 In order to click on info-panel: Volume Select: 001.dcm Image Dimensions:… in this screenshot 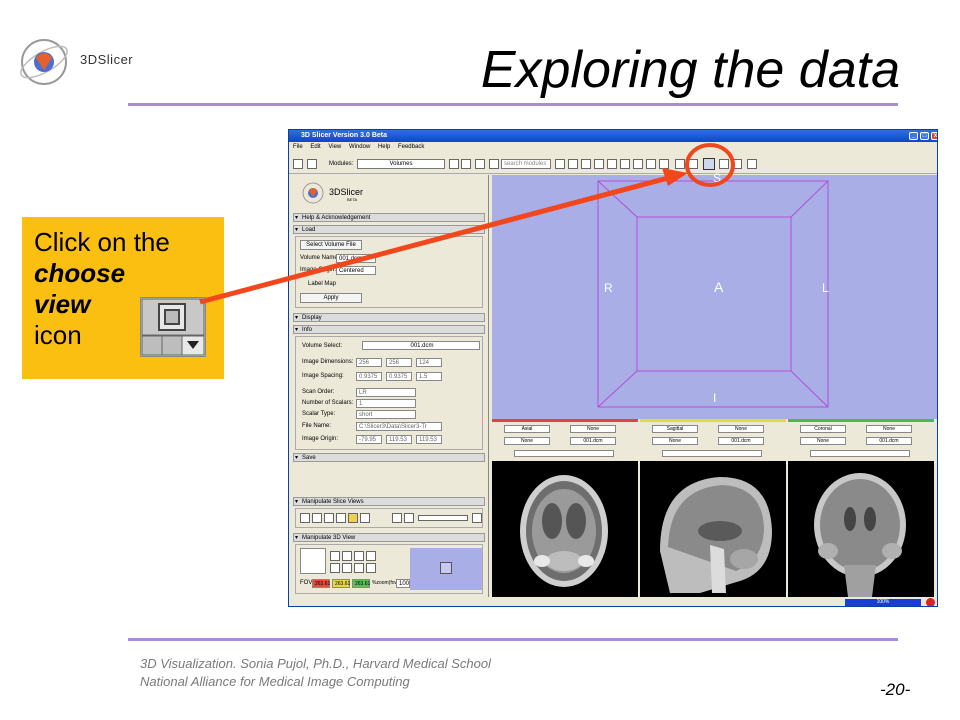, I will do `click(389, 393)`.